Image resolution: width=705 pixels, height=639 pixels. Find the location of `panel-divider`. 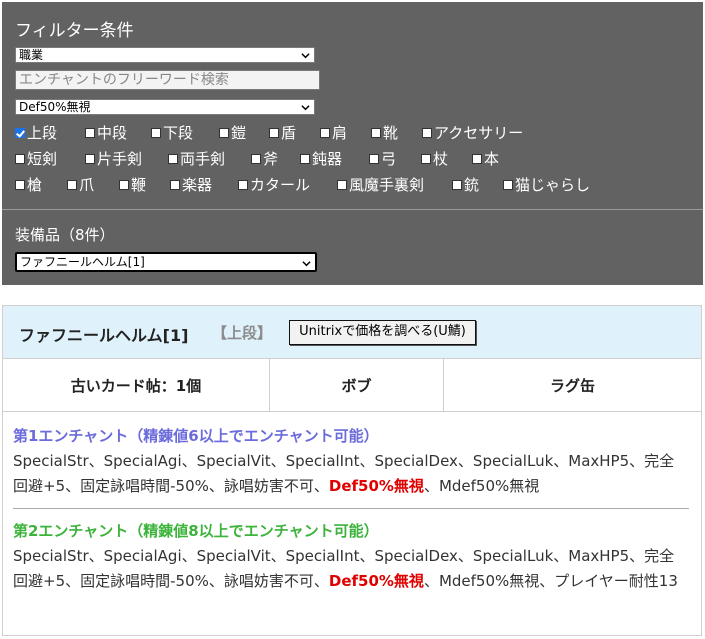

panel-divider is located at coordinates (352, 209).